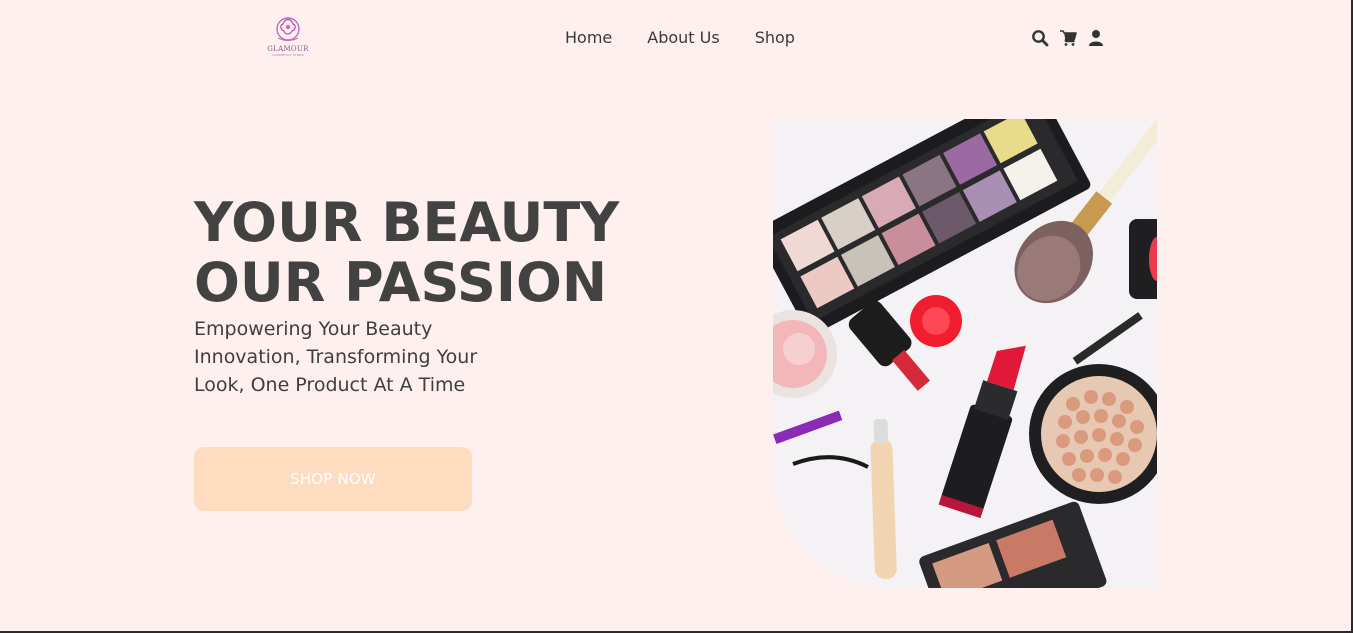 The height and width of the screenshot is (633, 1353). What do you see at coordinates (1096, 38) in the screenshot?
I see `user-icon` at bounding box center [1096, 38].